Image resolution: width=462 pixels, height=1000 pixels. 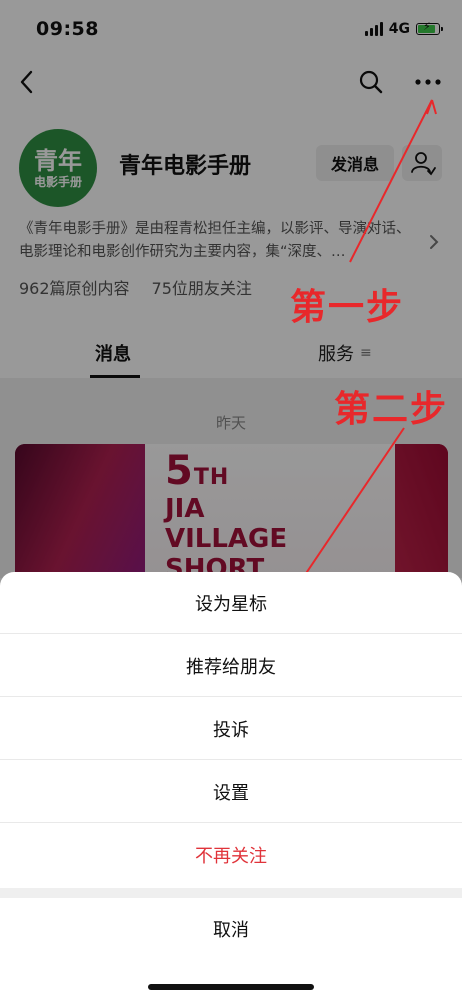 What do you see at coordinates (231, 729) in the screenshot?
I see `complain-option: 投诉` at bounding box center [231, 729].